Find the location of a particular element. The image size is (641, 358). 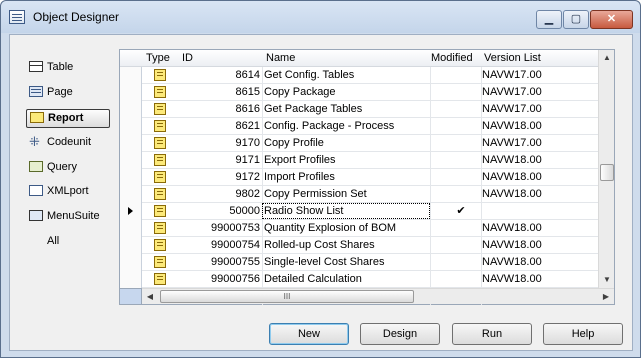

nav-item-codeunit: Codeunit is located at coordinates (69, 143).